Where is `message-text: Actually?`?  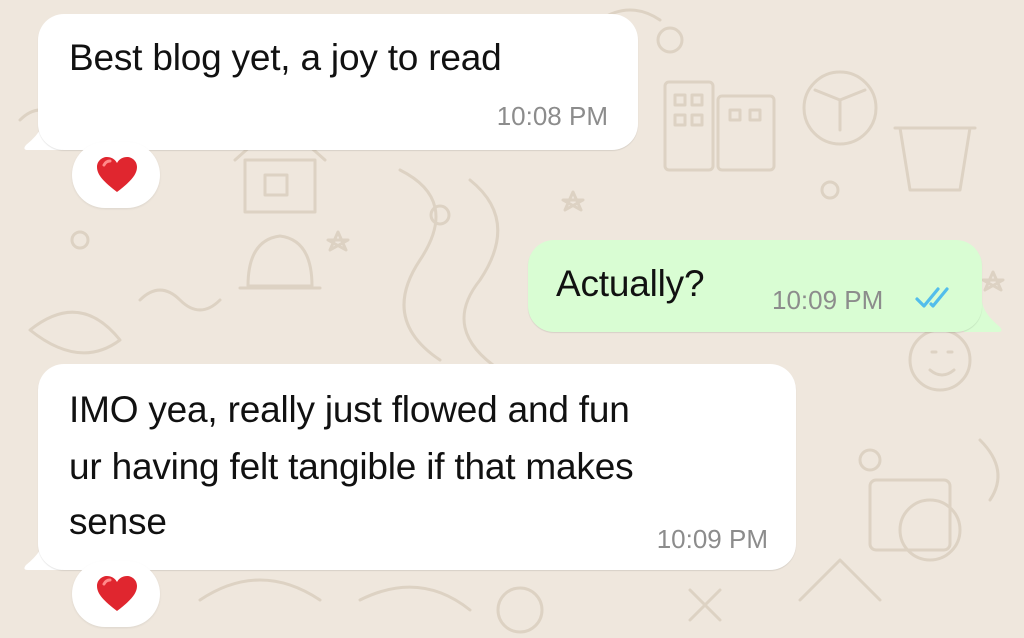 message-text: Actually? is located at coordinates (630, 283).